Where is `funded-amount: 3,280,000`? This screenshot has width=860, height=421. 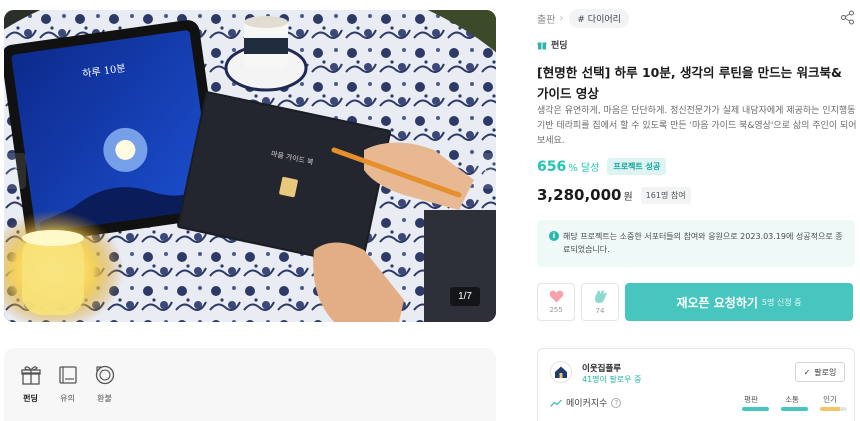 funded-amount: 3,280,000 is located at coordinates (579, 195).